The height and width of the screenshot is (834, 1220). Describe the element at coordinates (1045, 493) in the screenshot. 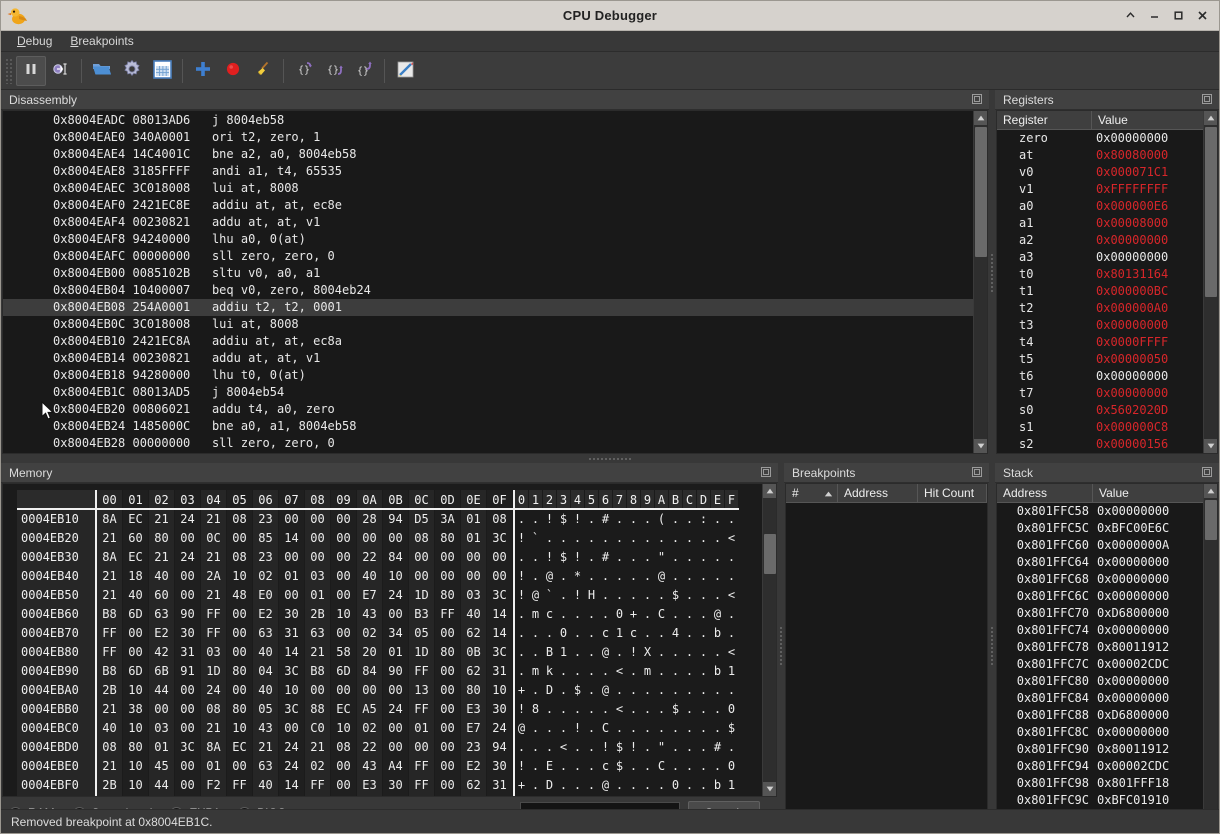

I see `stack-col-address: Address` at that location.